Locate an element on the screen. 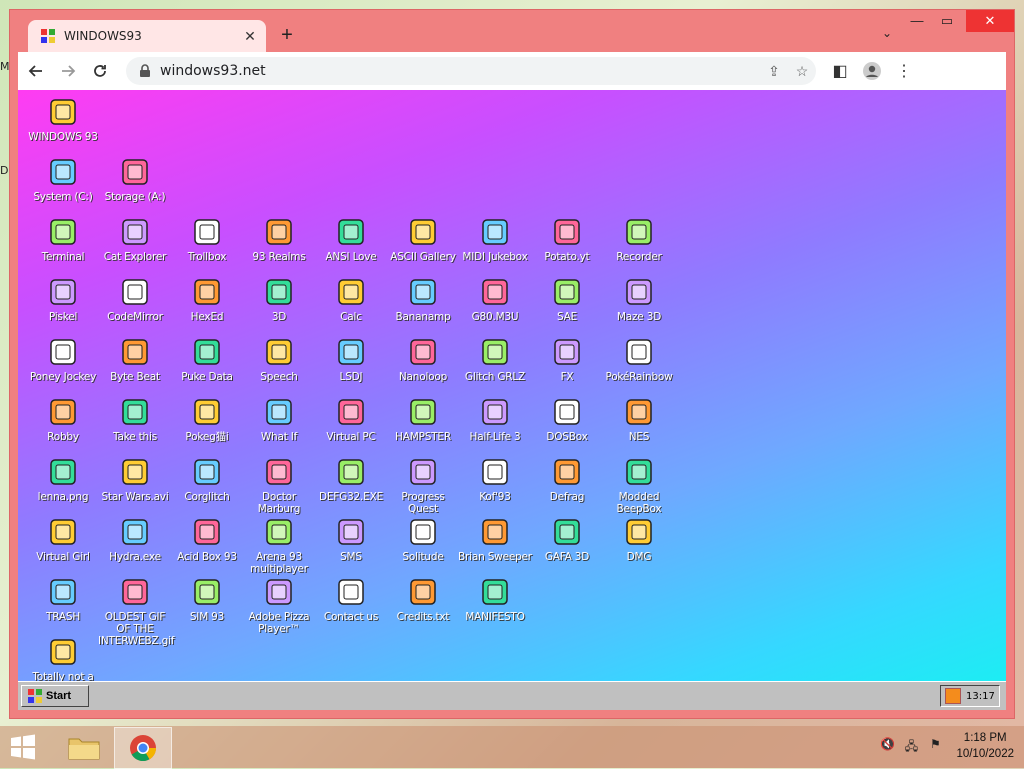 This screenshot has width=1024, height=769. desktop-icon-lambda: Half-Life 3 is located at coordinates (495, 419).